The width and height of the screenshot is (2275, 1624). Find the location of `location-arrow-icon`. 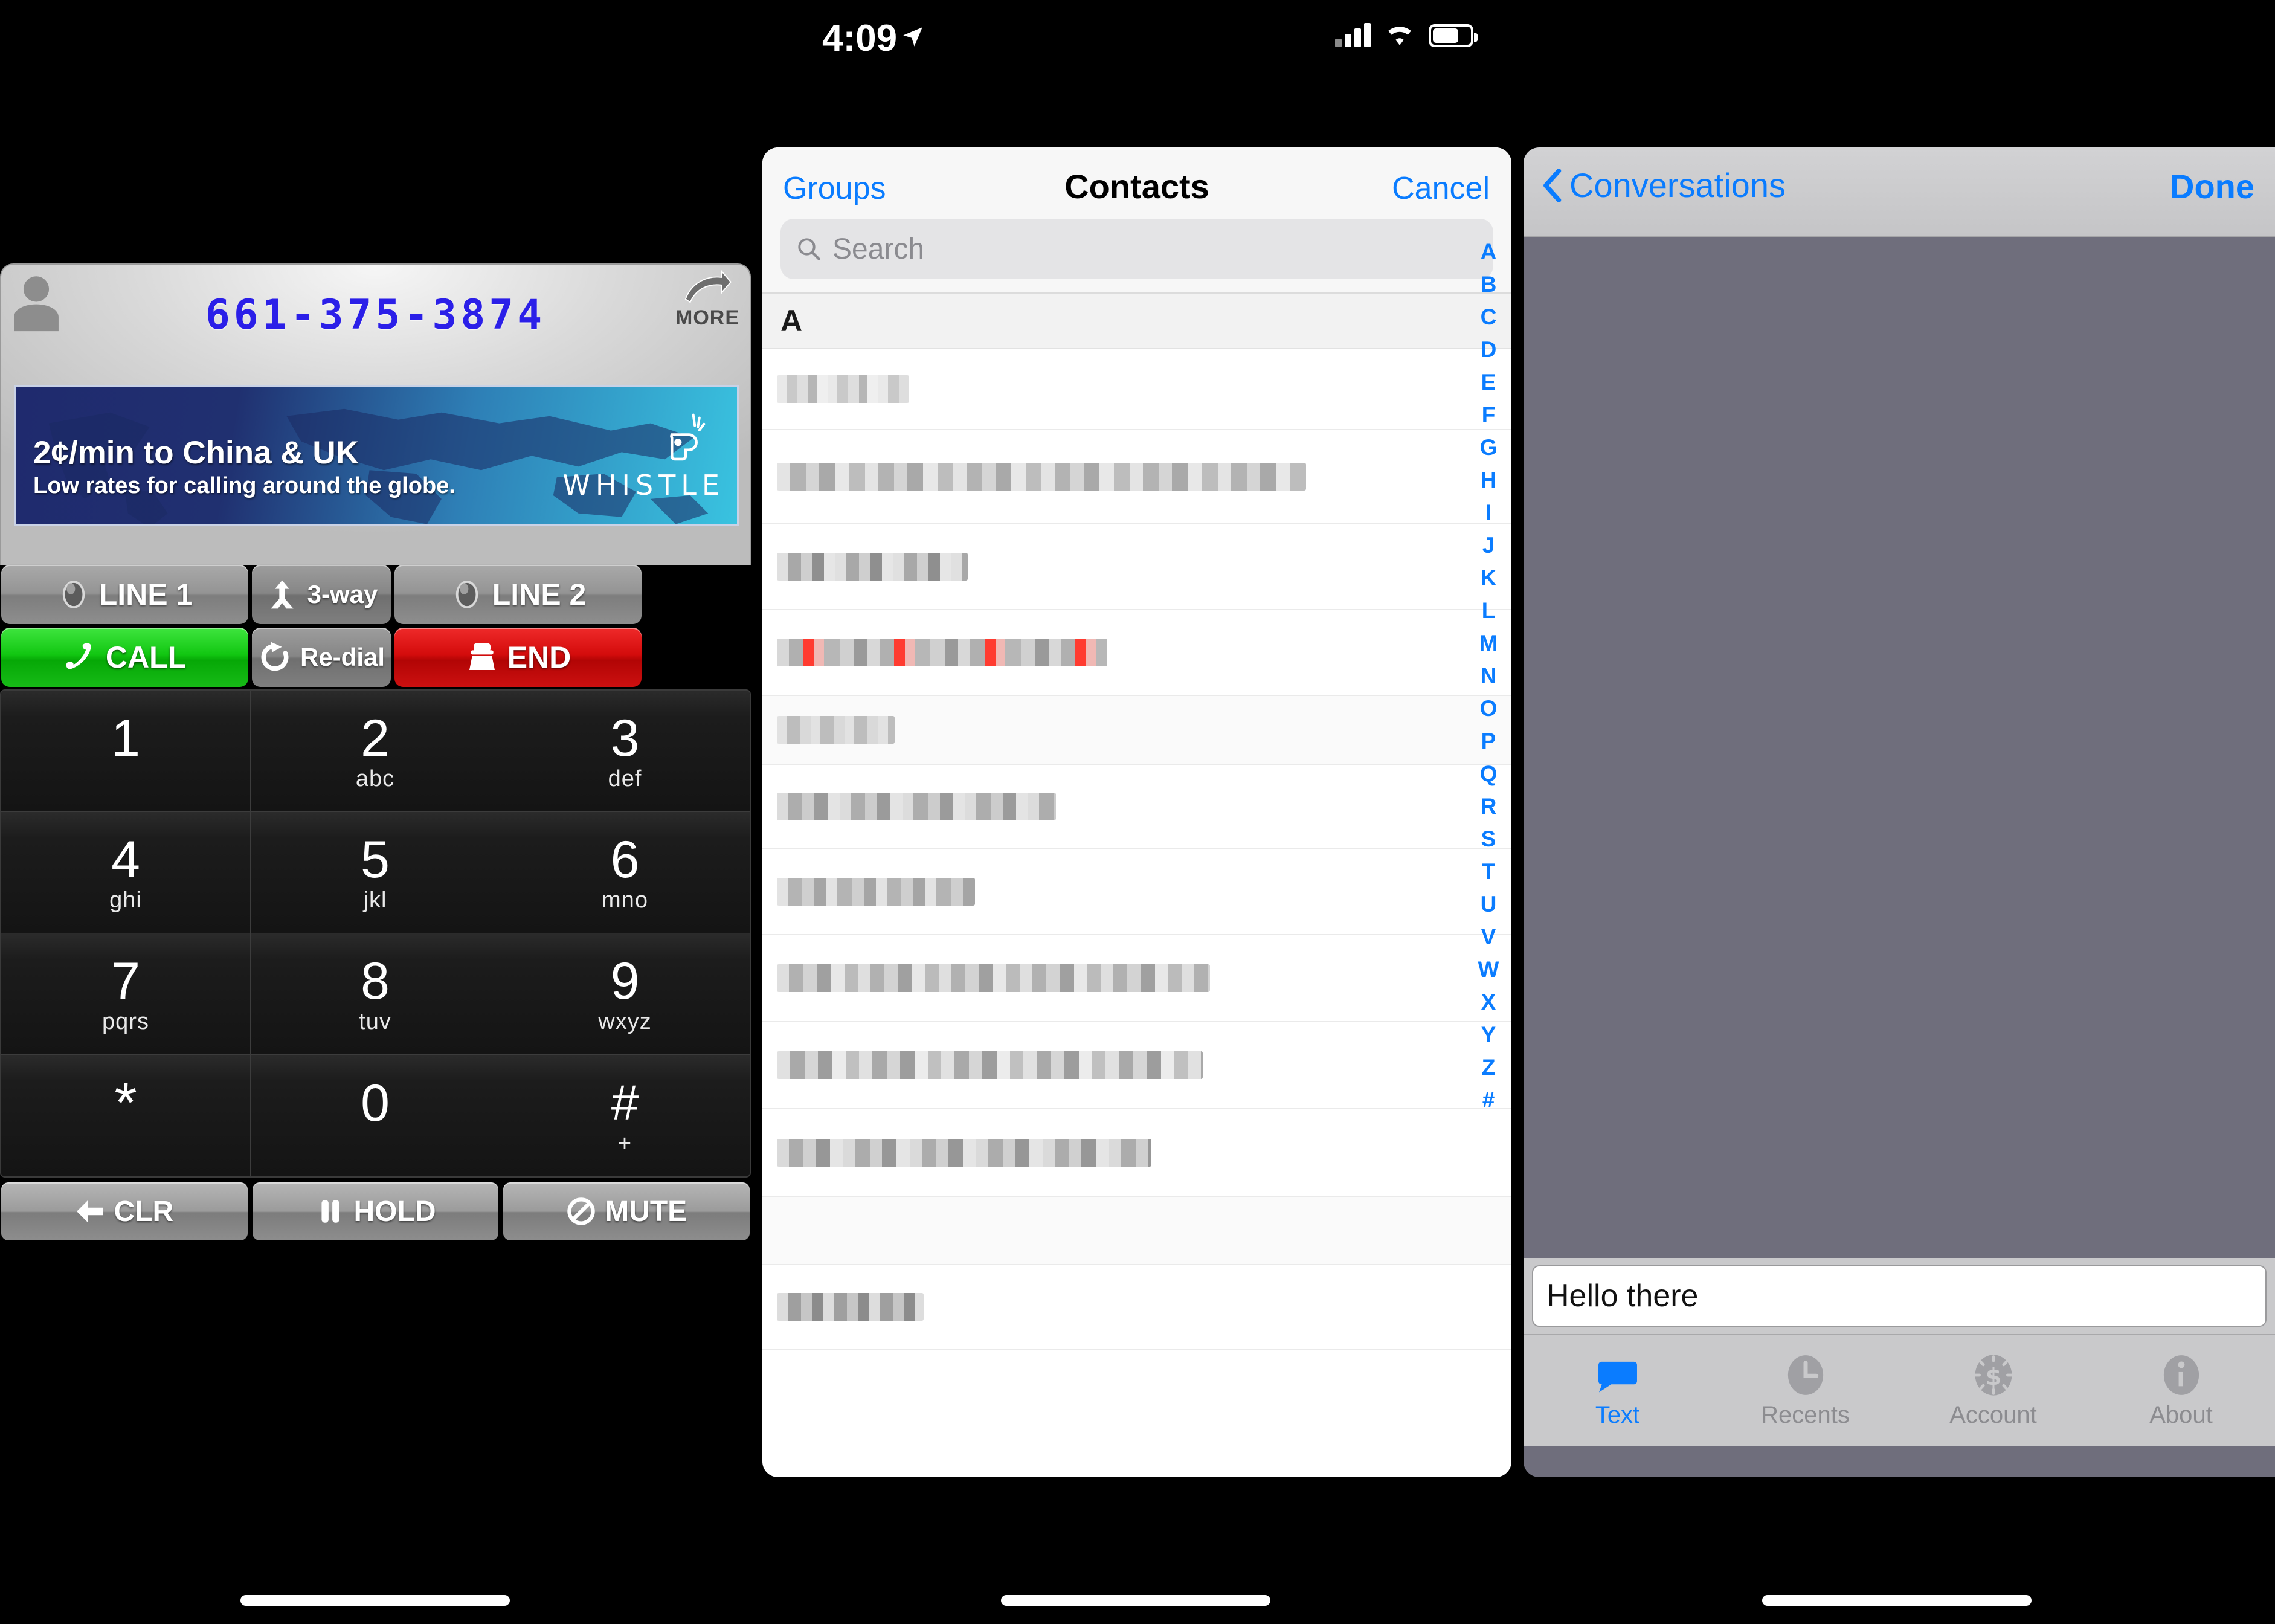

location-arrow-icon is located at coordinates (913, 37).